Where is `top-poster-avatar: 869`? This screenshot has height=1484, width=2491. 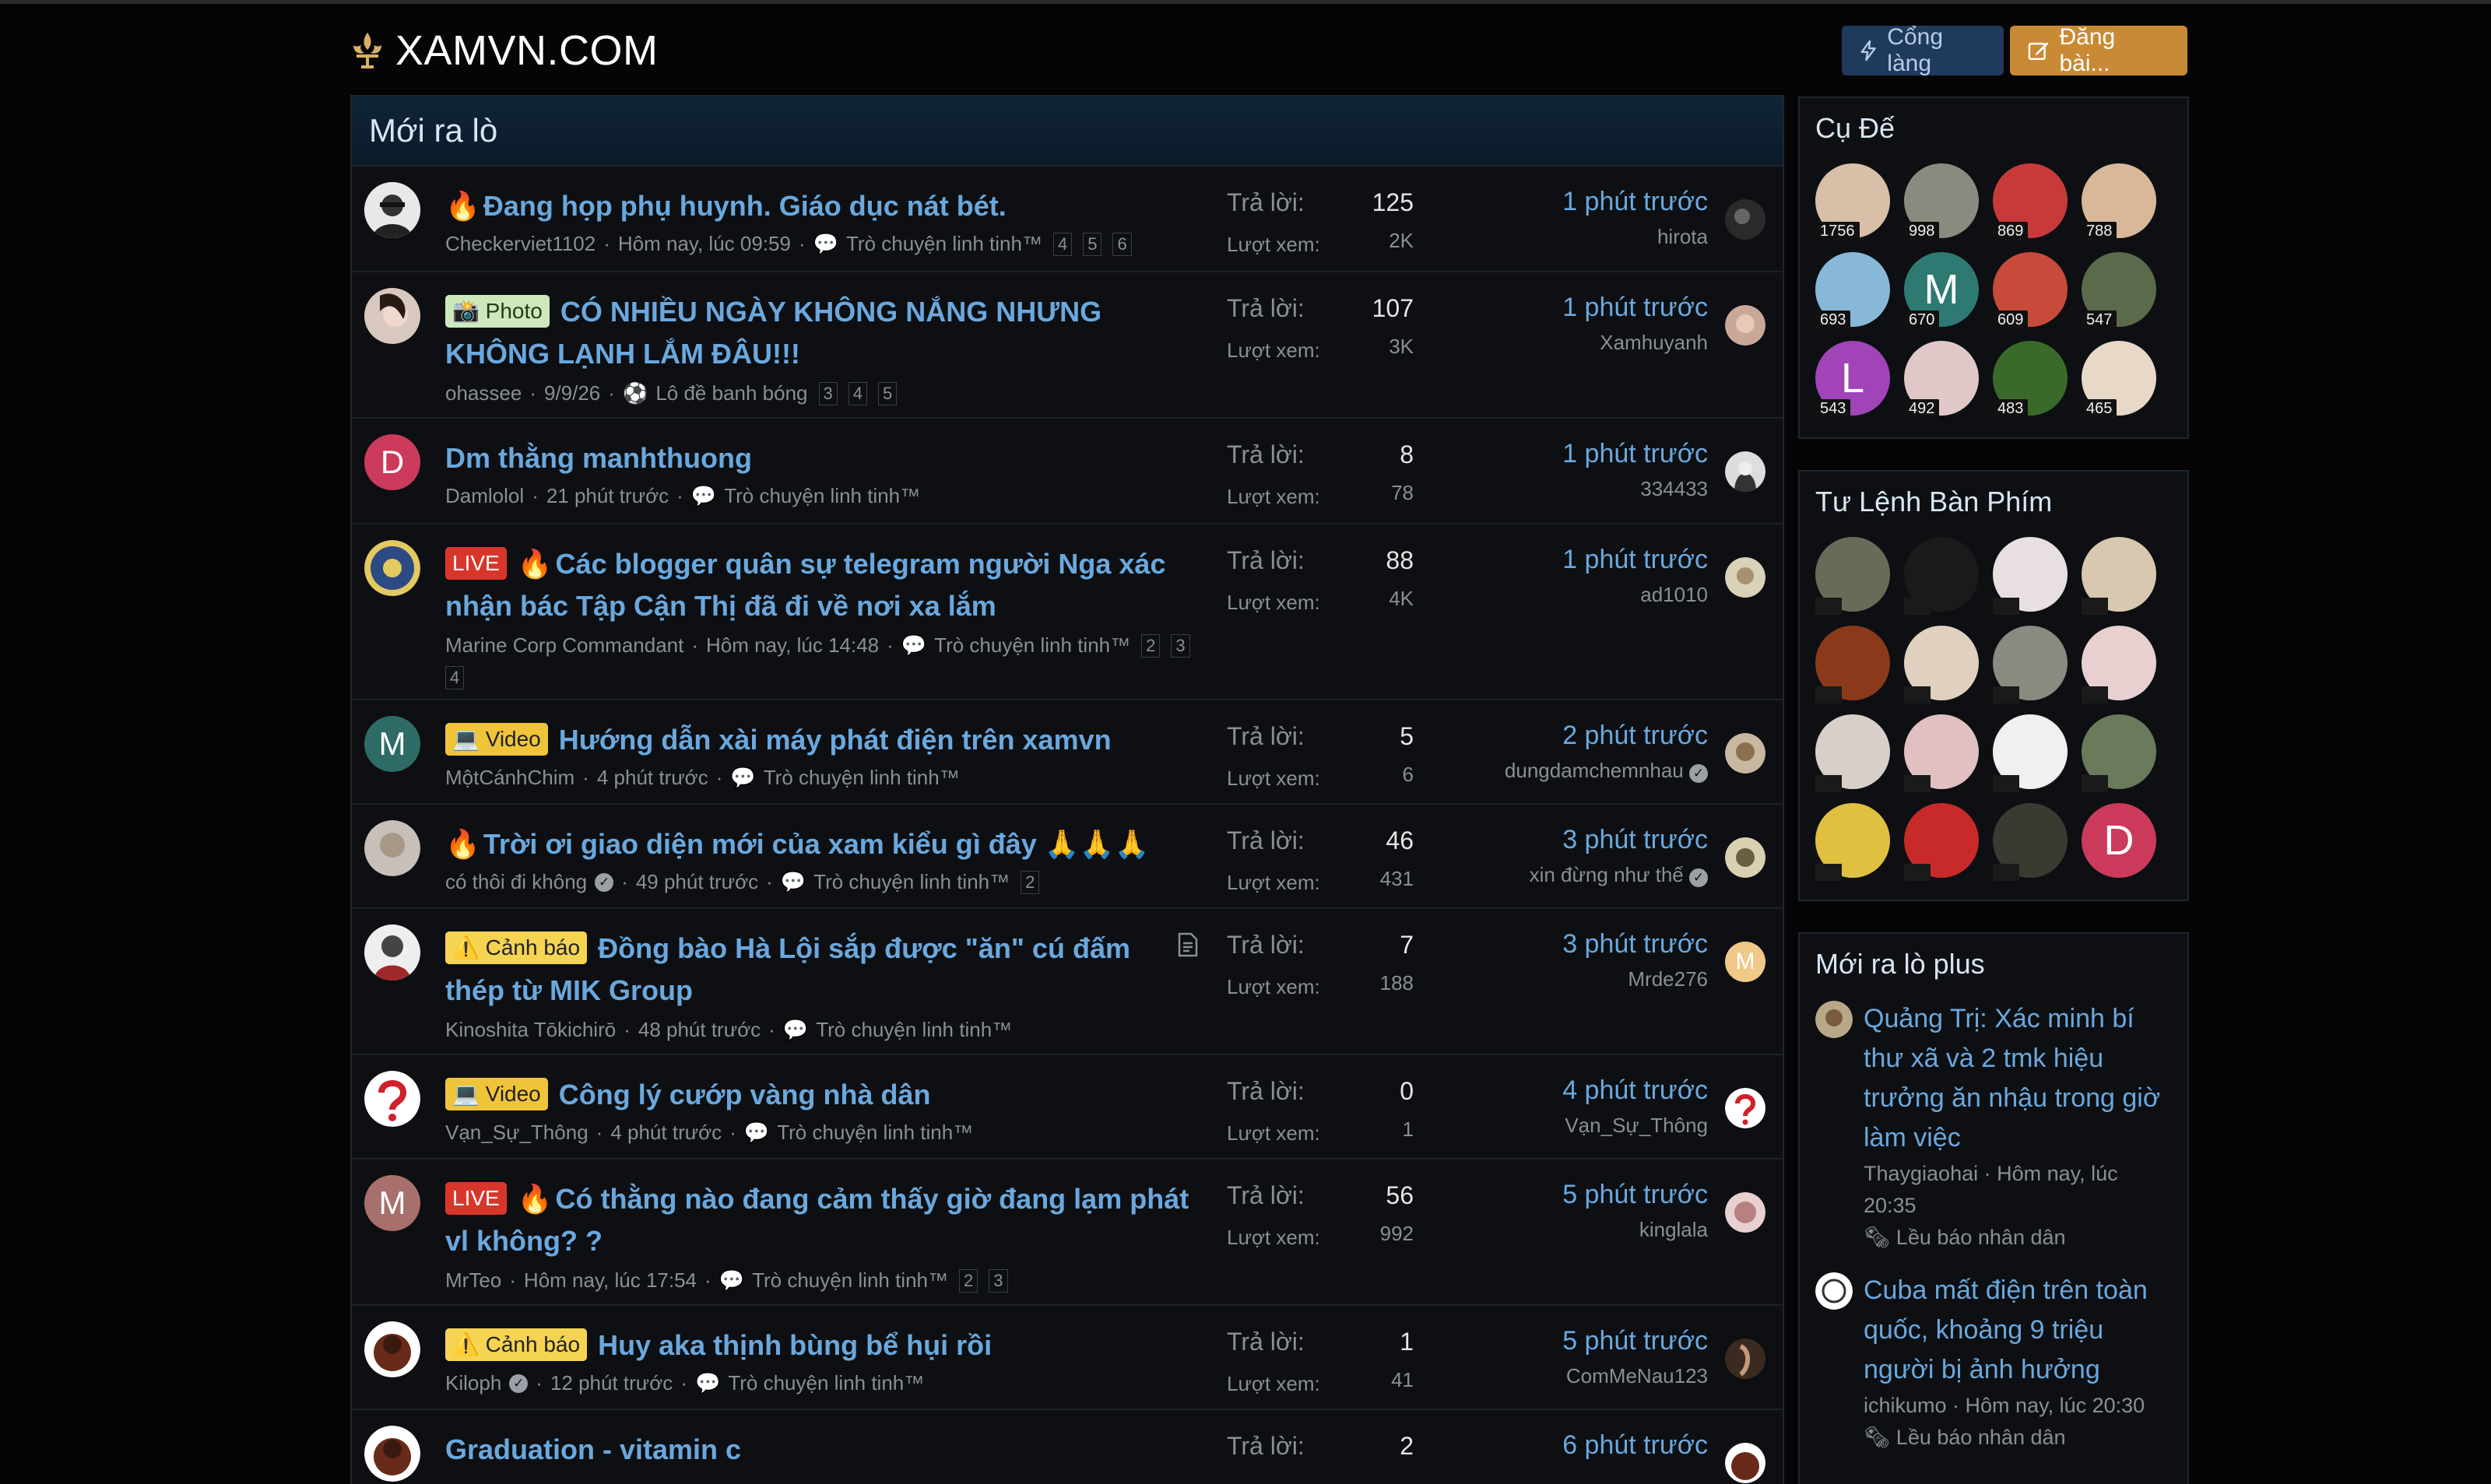
top-poster-avatar: 869 is located at coordinates (2030, 202).